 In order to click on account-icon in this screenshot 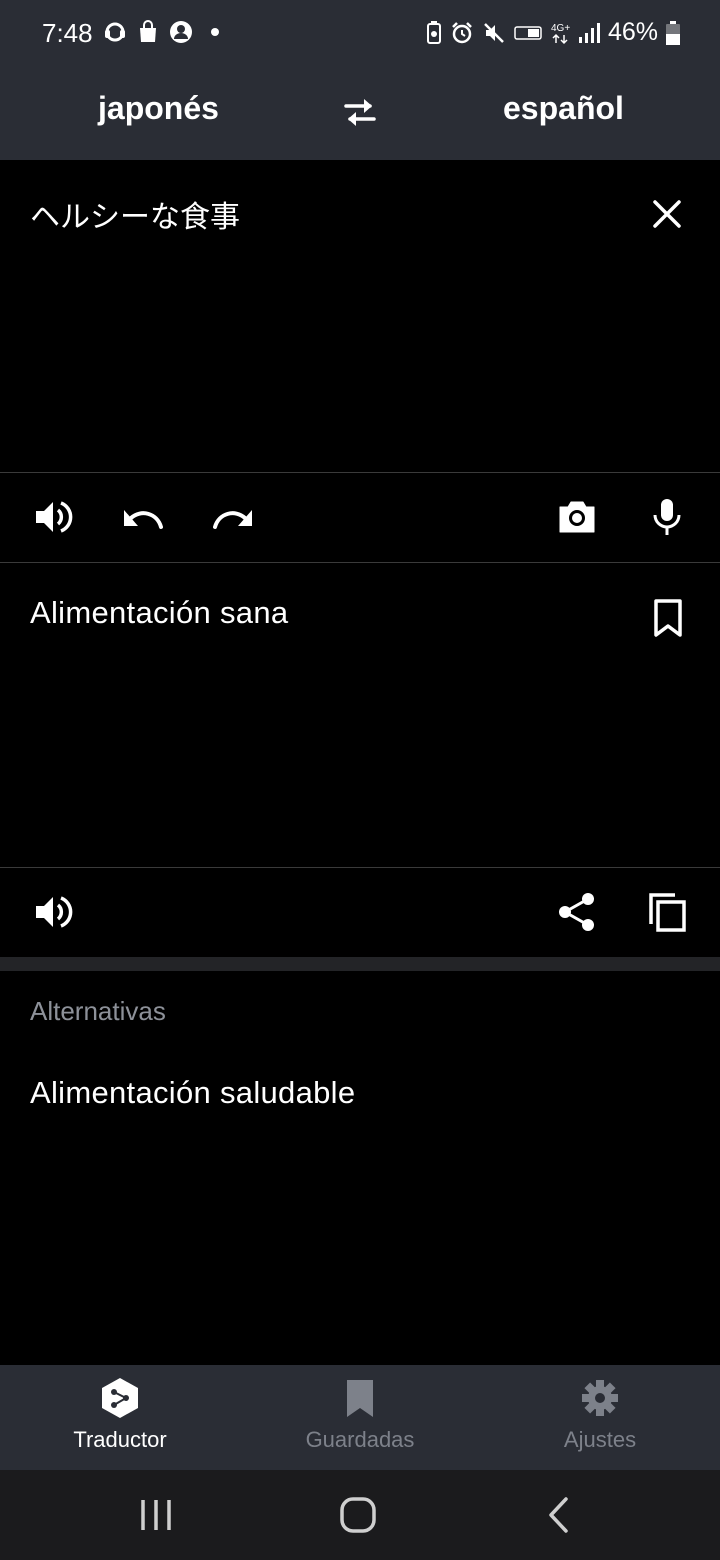, I will do `click(181, 32)`.